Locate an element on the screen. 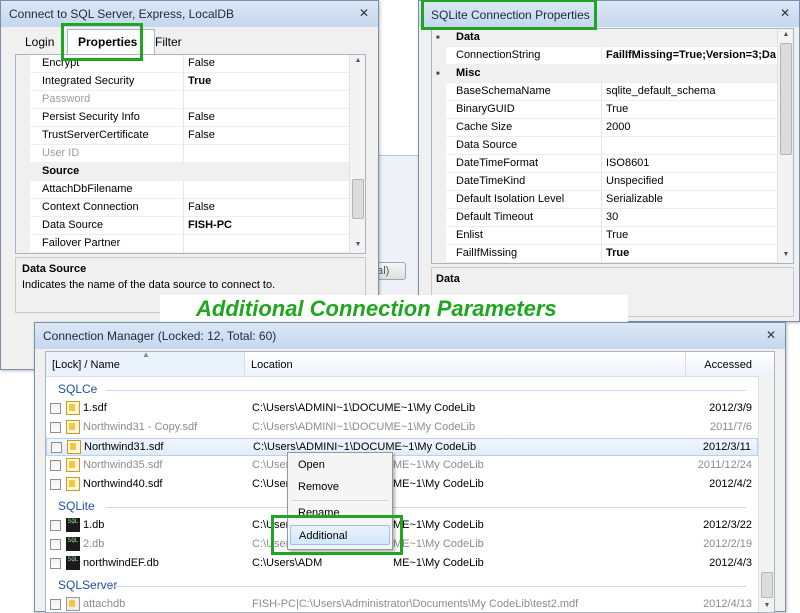  property-row: Persist Security Info False is located at coordinates (190, 118).